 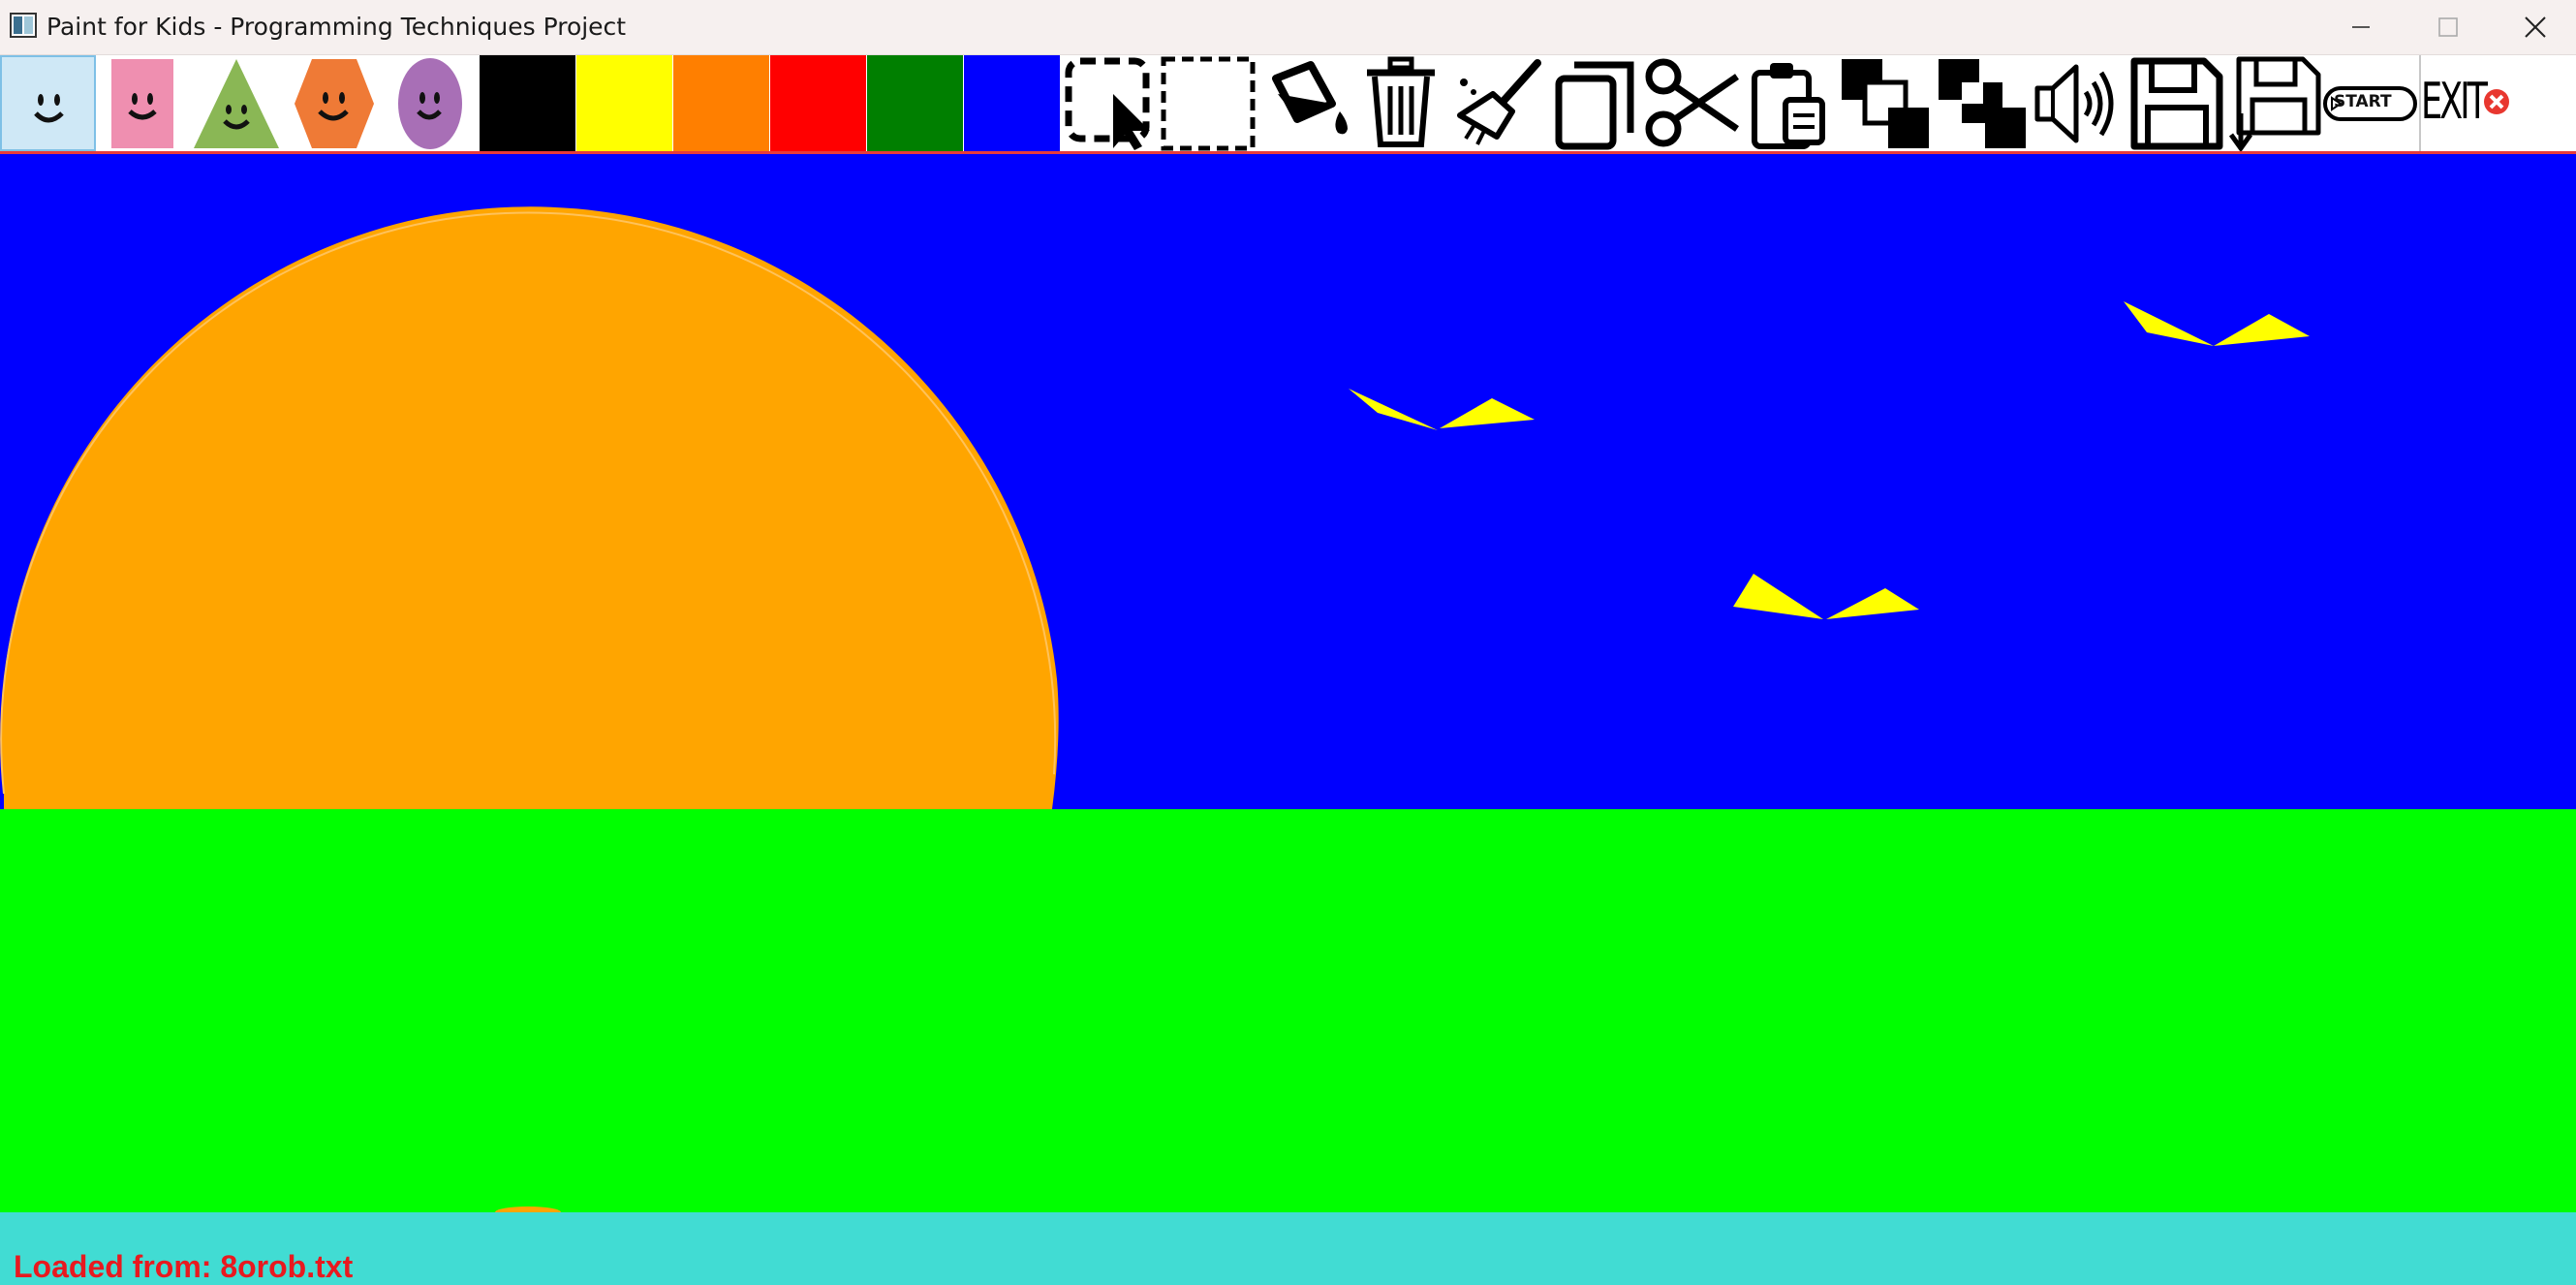 I want to click on status-message: Loaded from: 8orob.txt, so click(x=184, y=1266).